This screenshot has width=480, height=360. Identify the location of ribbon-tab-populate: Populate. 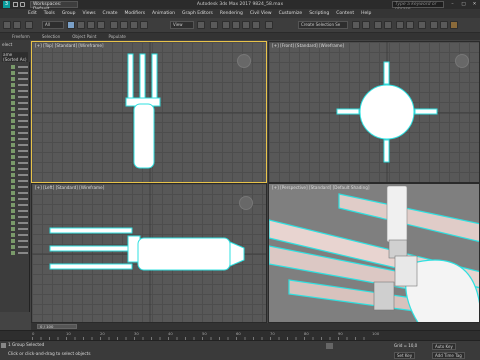
(116, 36).